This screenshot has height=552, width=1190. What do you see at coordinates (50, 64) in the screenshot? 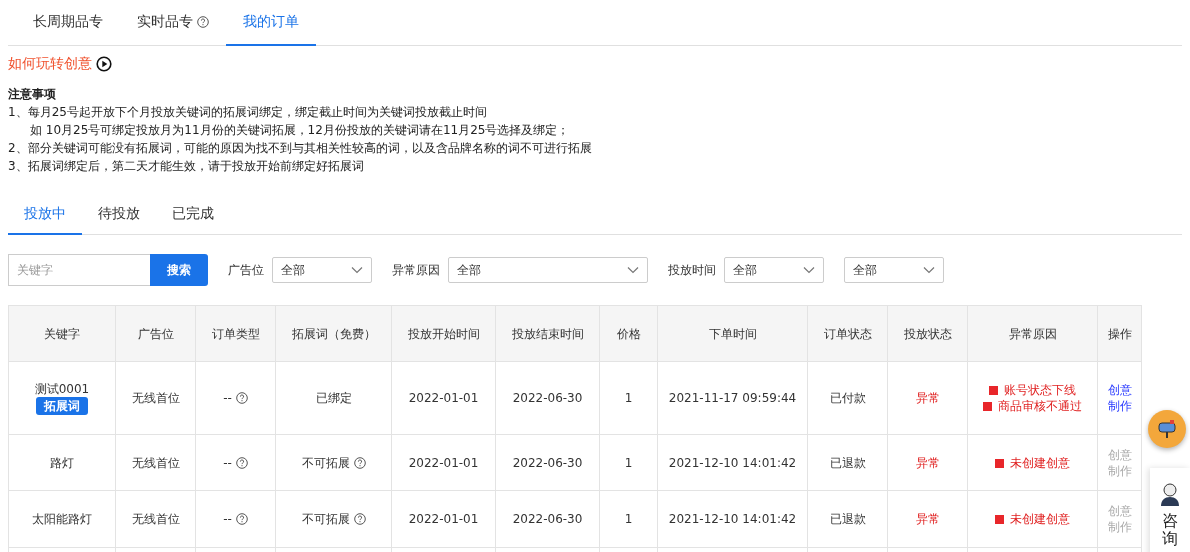
I see `guide-link: 如何玩转创意` at bounding box center [50, 64].